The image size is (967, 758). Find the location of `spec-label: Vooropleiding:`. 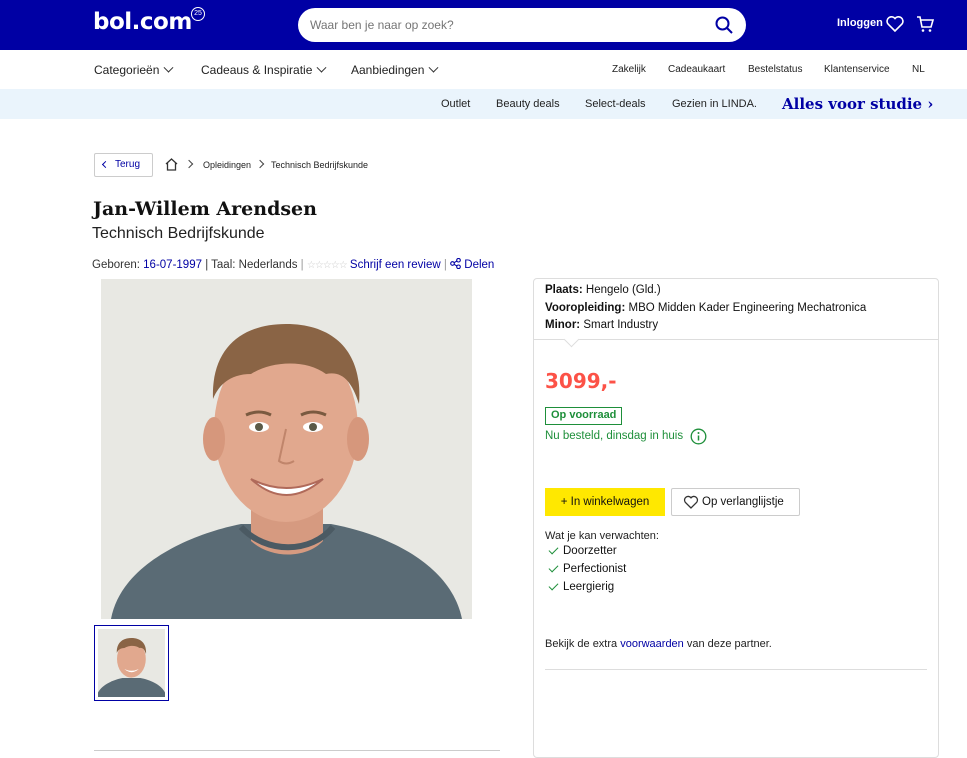

spec-label: Vooropleiding: is located at coordinates (585, 308).